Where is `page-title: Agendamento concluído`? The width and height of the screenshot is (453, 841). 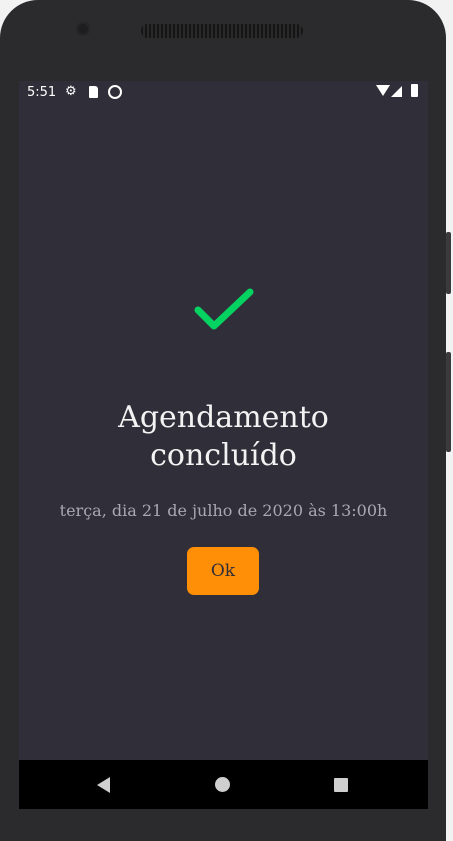 page-title: Agendamento concluído is located at coordinates (223, 437).